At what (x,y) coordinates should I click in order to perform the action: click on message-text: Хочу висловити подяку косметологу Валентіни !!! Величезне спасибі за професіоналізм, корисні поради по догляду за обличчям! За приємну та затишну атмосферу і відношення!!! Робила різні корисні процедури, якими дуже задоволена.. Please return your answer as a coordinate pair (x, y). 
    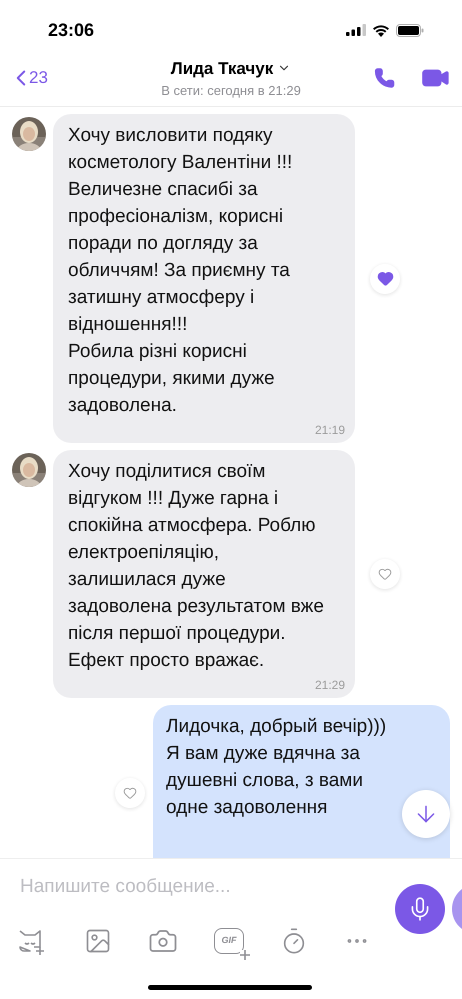
    Looking at the image, I should click on (181, 271).